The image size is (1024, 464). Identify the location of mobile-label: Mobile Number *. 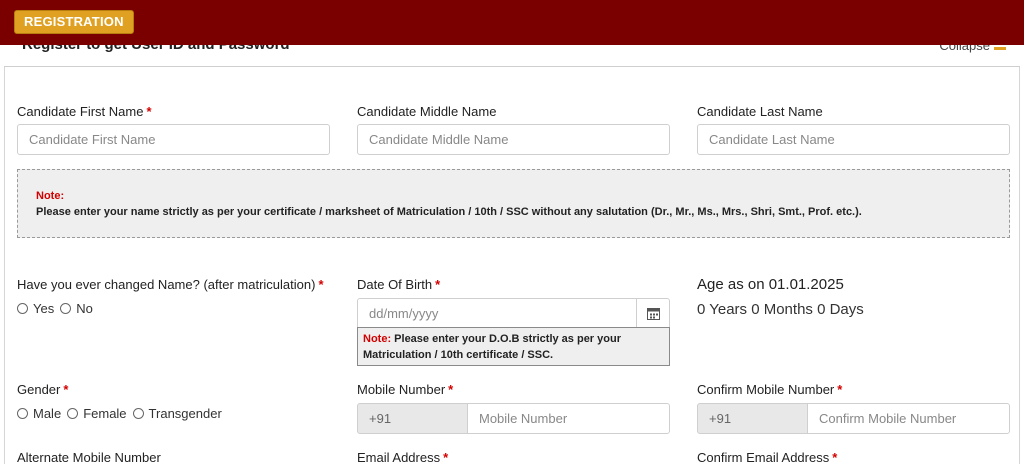
(405, 389).